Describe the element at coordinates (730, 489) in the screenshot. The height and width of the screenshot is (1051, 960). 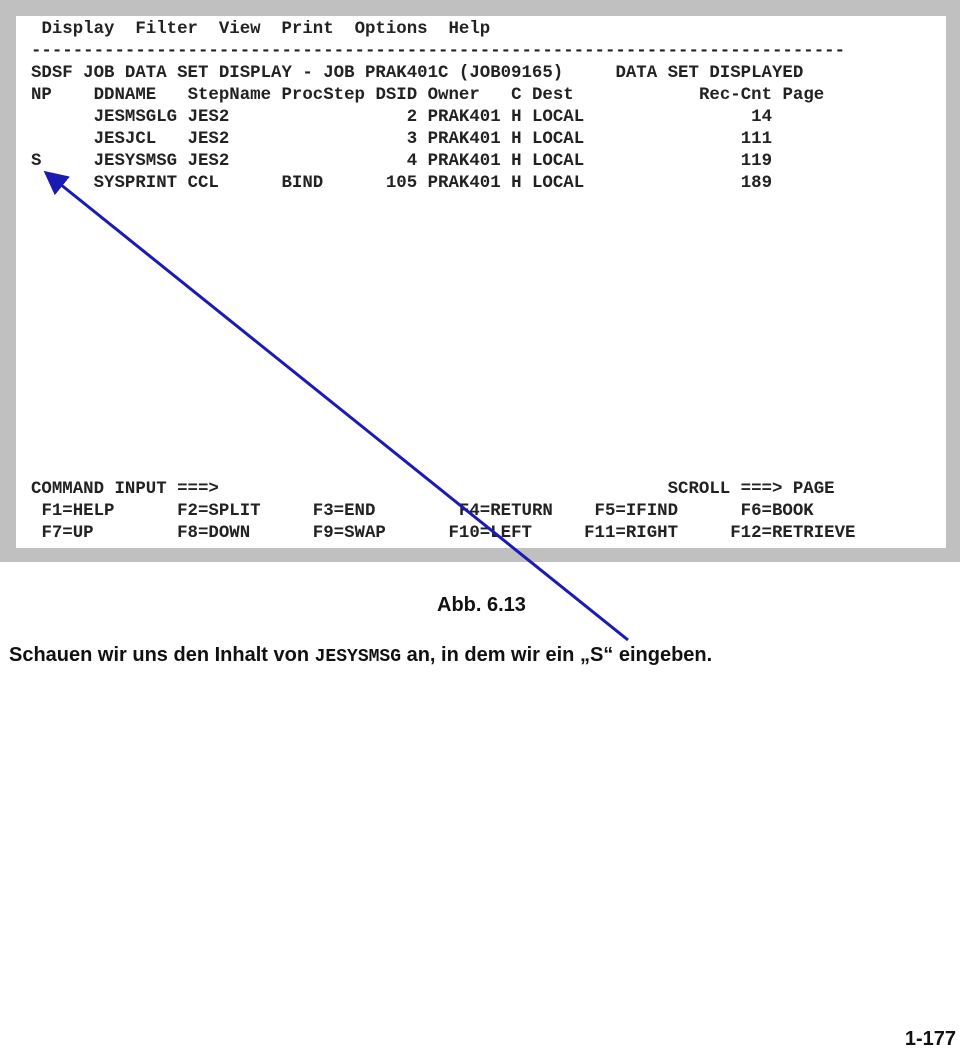
I see `scroll-label: SCROLL ===>` at that location.